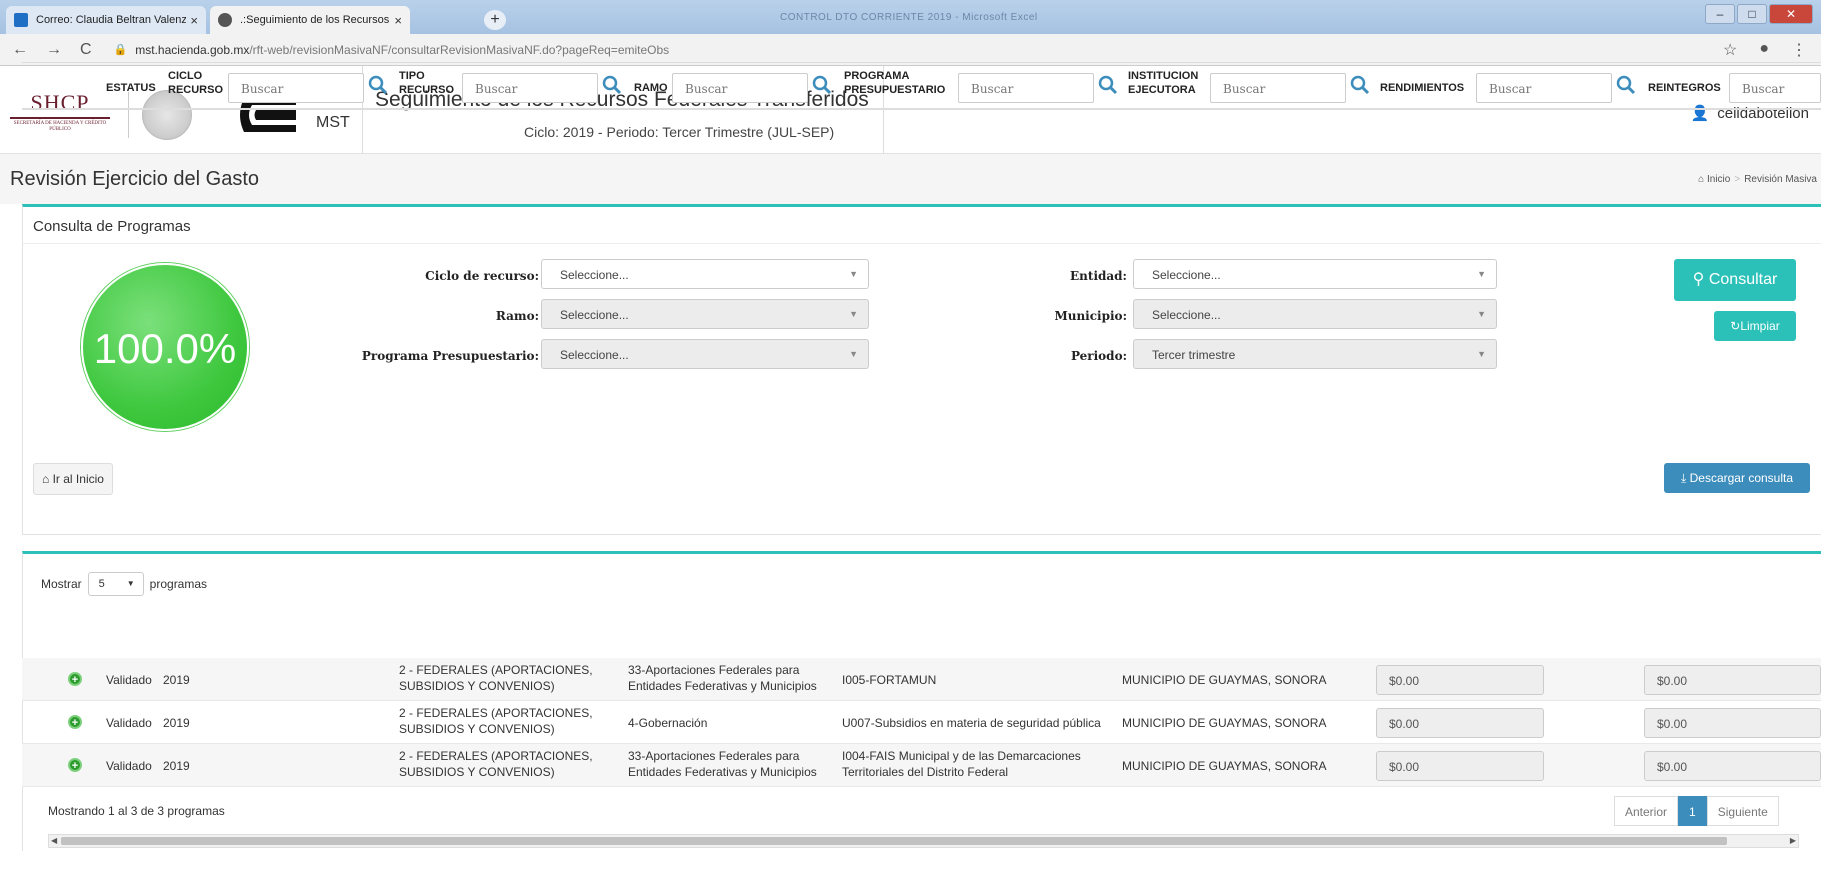  Describe the element at coordinates (131, 88) in the screenshot. I see `header-estatus: ESTATUS` at that location.